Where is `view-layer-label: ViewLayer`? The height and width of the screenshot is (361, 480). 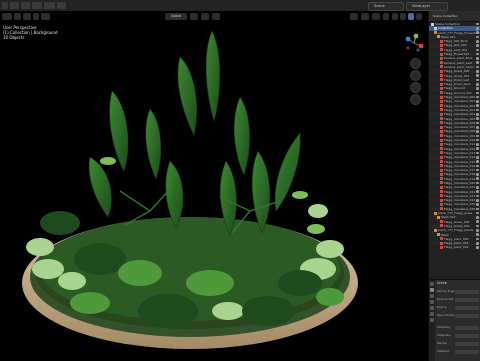 view-layer-label: ViewLayer is located at coordinates (421, 6).